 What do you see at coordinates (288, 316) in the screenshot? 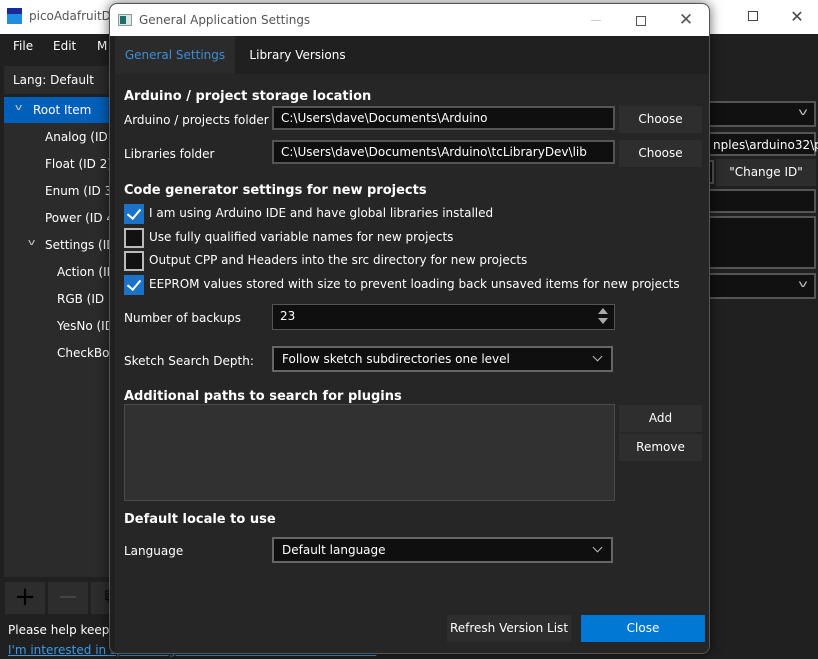
I see `backups-value: 23` at bounding box center [288, 316].